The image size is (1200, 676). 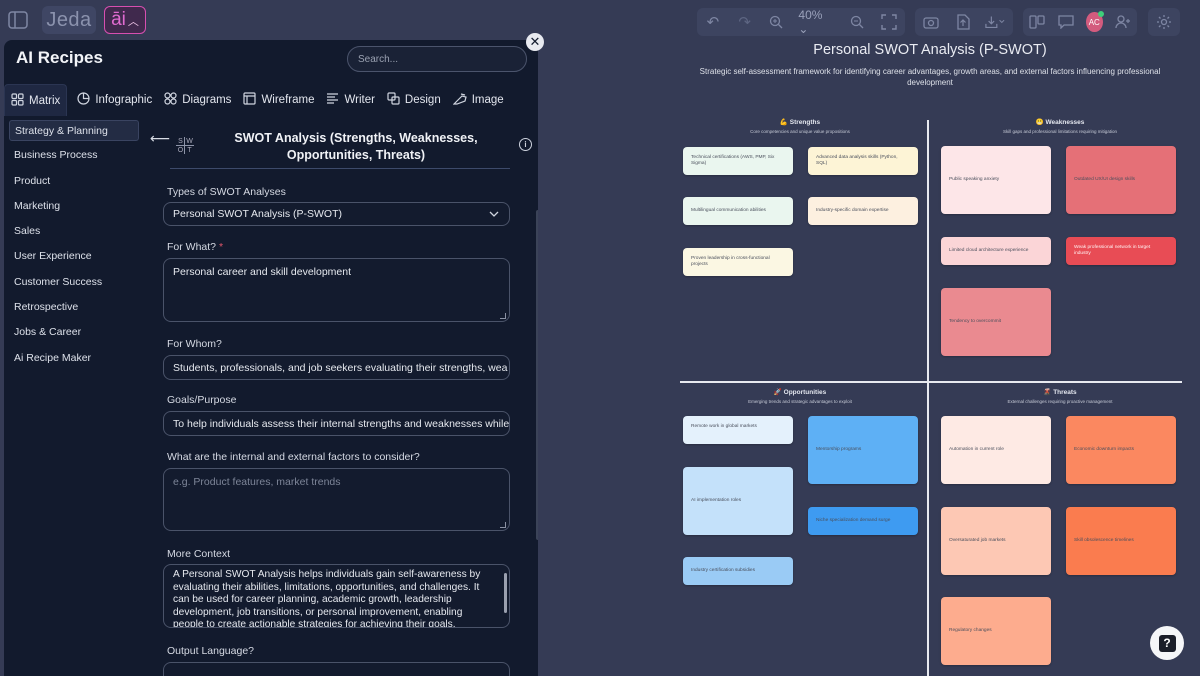 I want to click on info-icon: i, so click(x=525, y=144).